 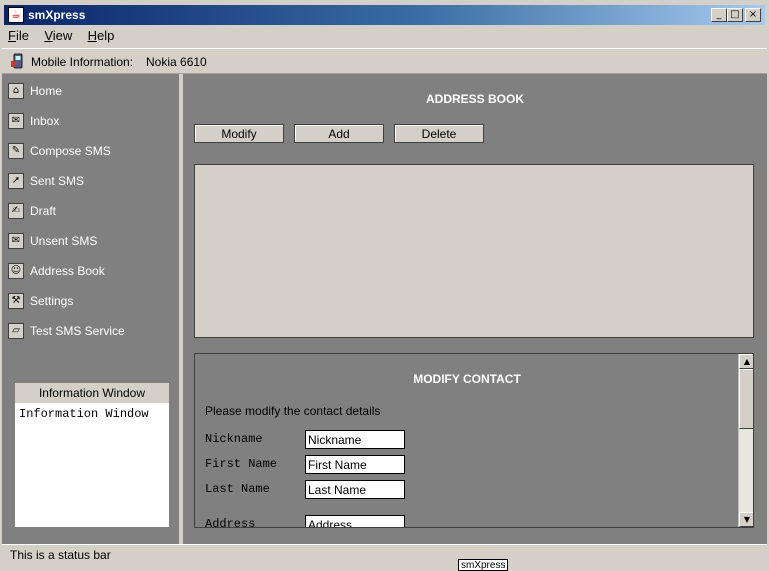 What do you see at coordinates (92, 212) in the screenshot?
I see `sidebar-item-draft: ✍ Draft` at bounding box center [92, 212].